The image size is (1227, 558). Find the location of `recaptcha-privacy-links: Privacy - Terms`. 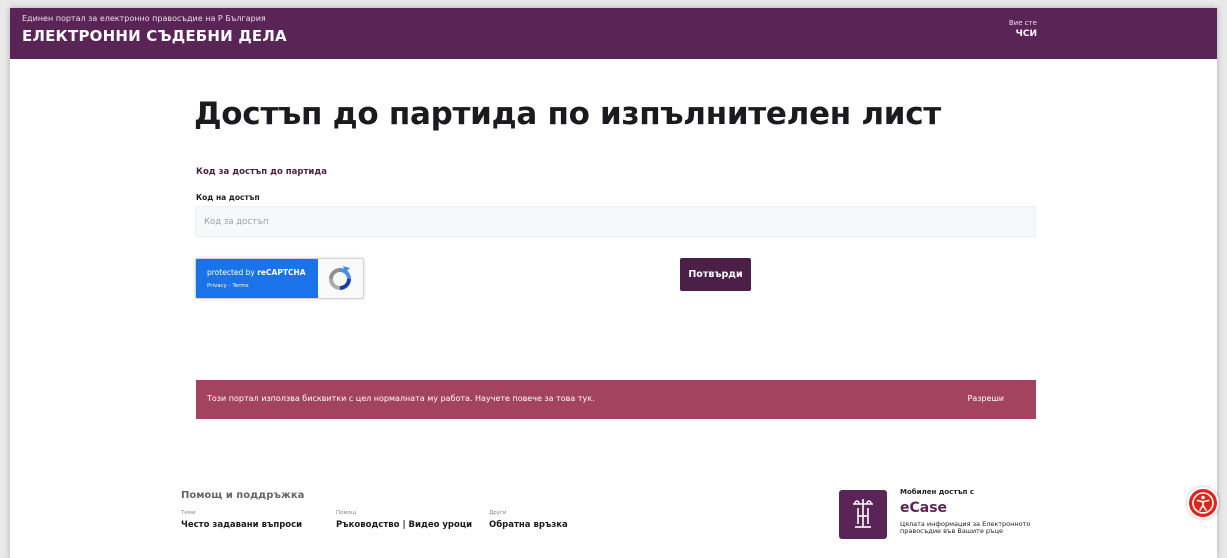

recaptcha-privacy-links: Privacy - Terms is located at coordinates (228, 286).